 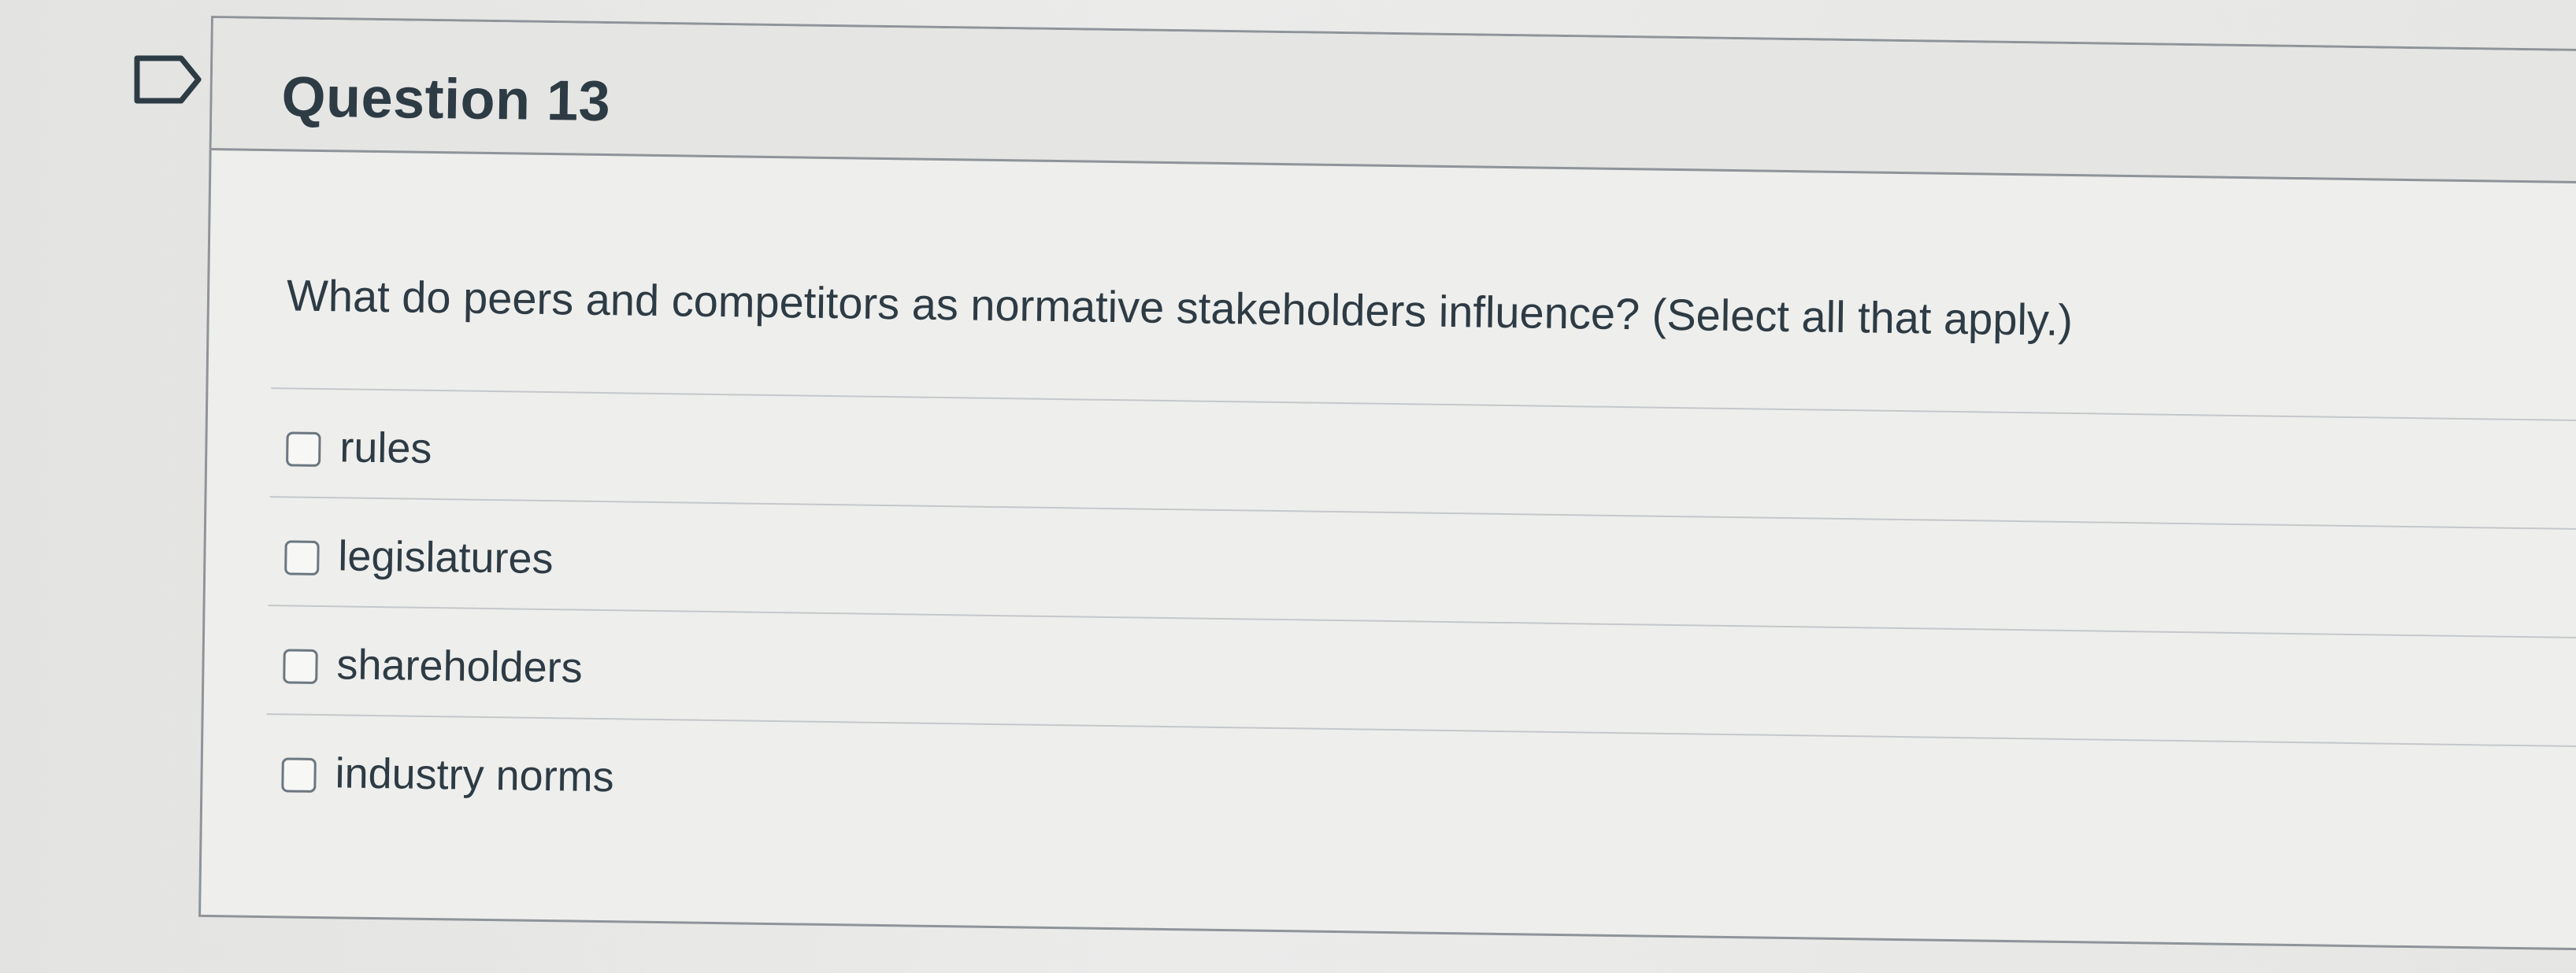 What do you see at coordinates (385, 448) in the screenshot?
I see `answer-label: rules` at bounding box center [385, 448].